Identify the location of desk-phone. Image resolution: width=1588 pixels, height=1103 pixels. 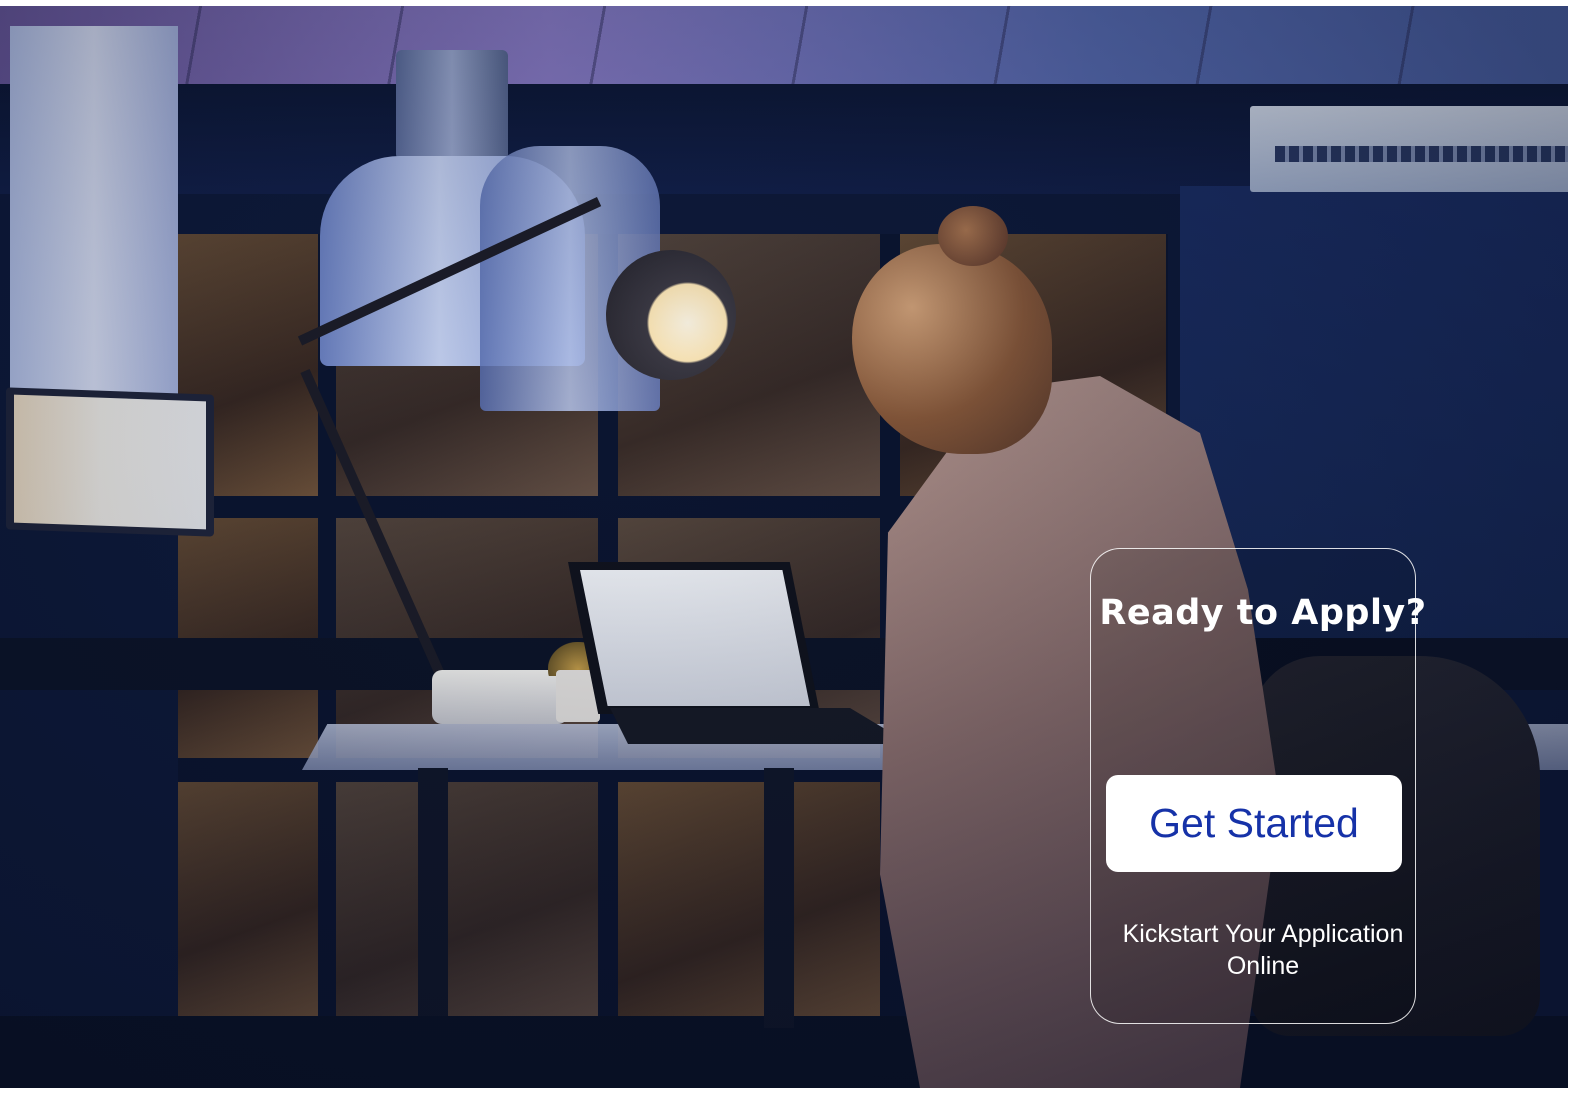
(500, 697).